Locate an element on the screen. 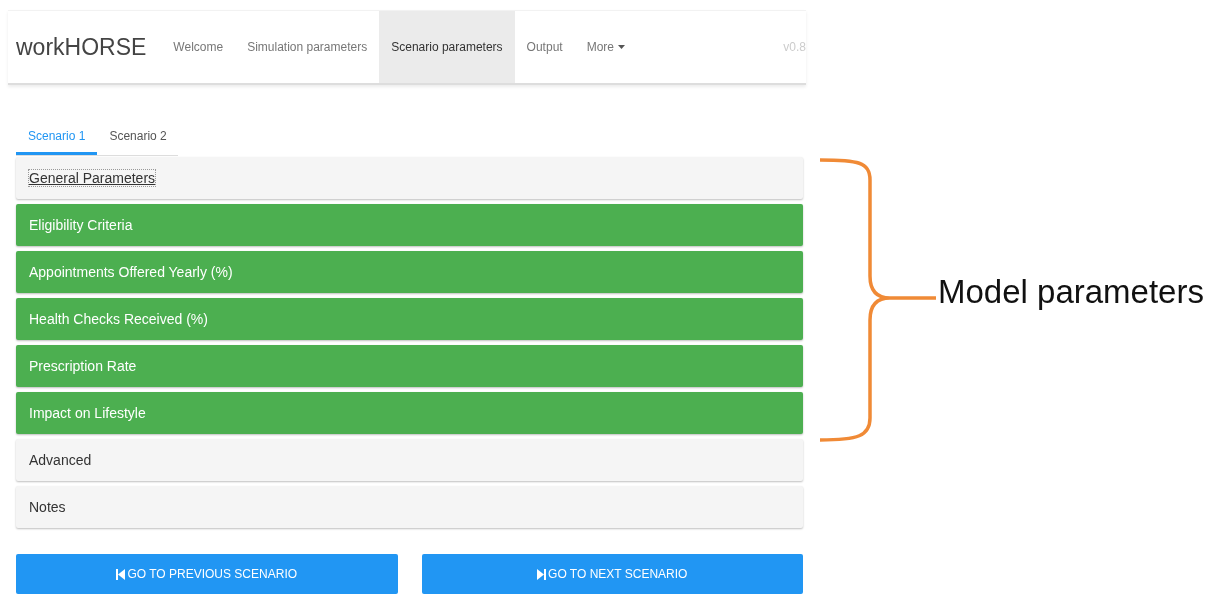 The width and height of the screenshot is (1209, 601). collapsible-panel: Impact on Lifestyle is located at coordinates (409, 413).